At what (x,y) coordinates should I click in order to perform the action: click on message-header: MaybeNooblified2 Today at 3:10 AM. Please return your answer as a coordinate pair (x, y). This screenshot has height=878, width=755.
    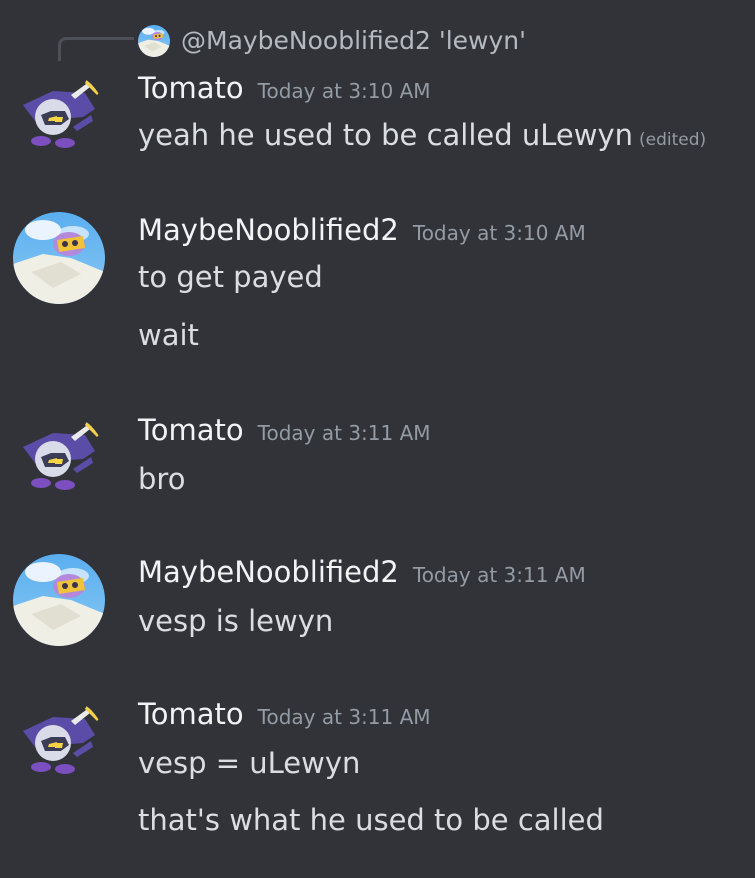
    Looking at the image, I should click on (362, 231).